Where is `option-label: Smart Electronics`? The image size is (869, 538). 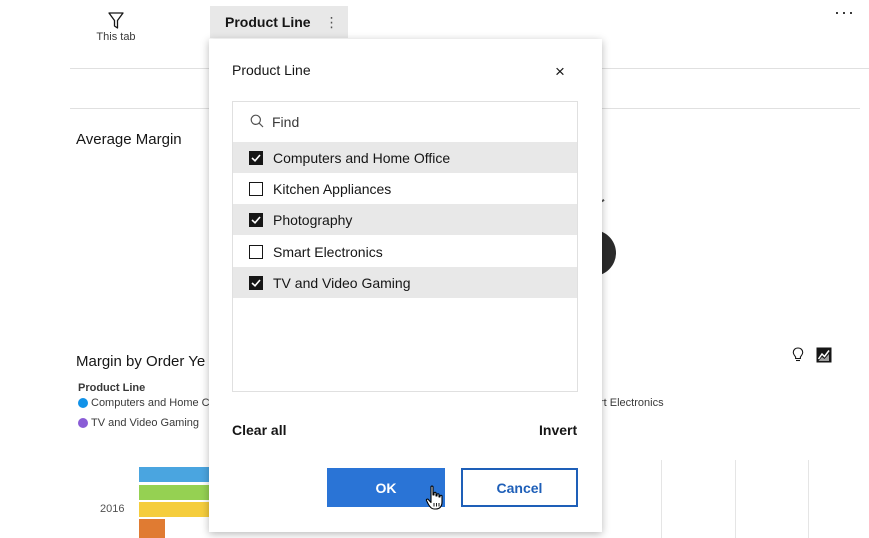
option-label: Smart Electronics is located at coordinates (328, 251).